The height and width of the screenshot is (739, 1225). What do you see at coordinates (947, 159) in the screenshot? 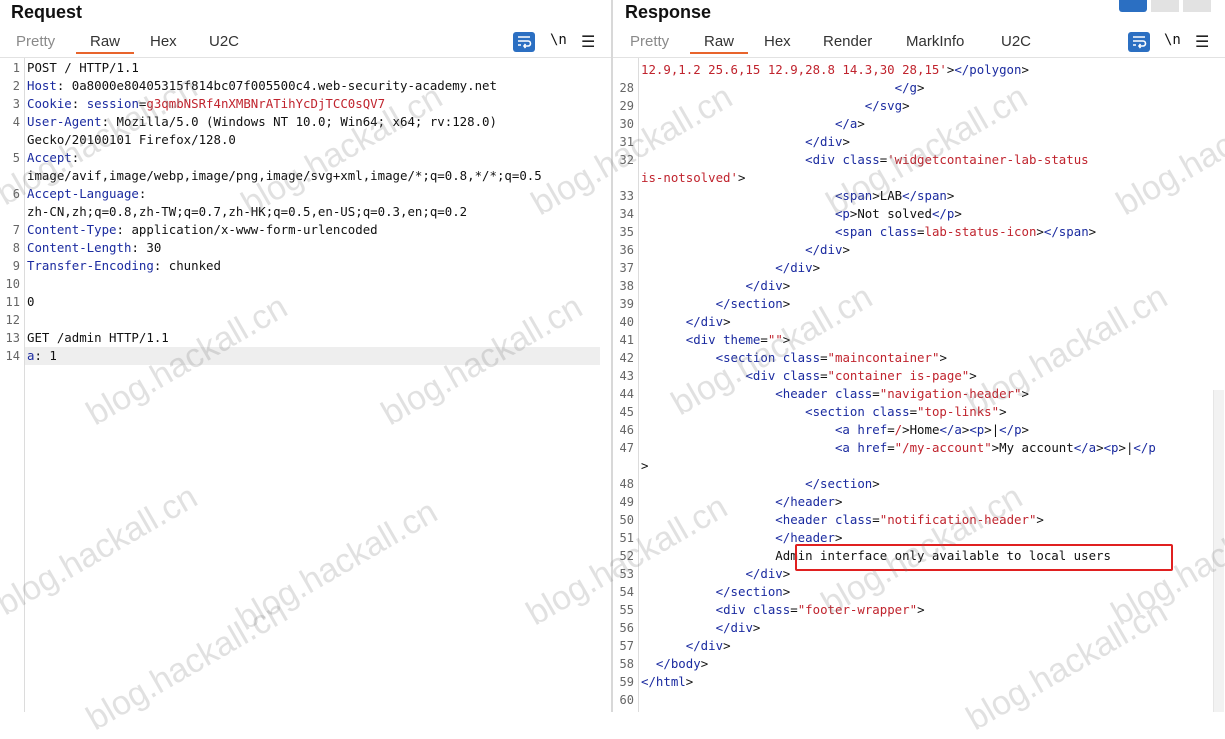
I see `code-line: <div class='widgetcontainer-lab-status` at bounding box center [947, 159].